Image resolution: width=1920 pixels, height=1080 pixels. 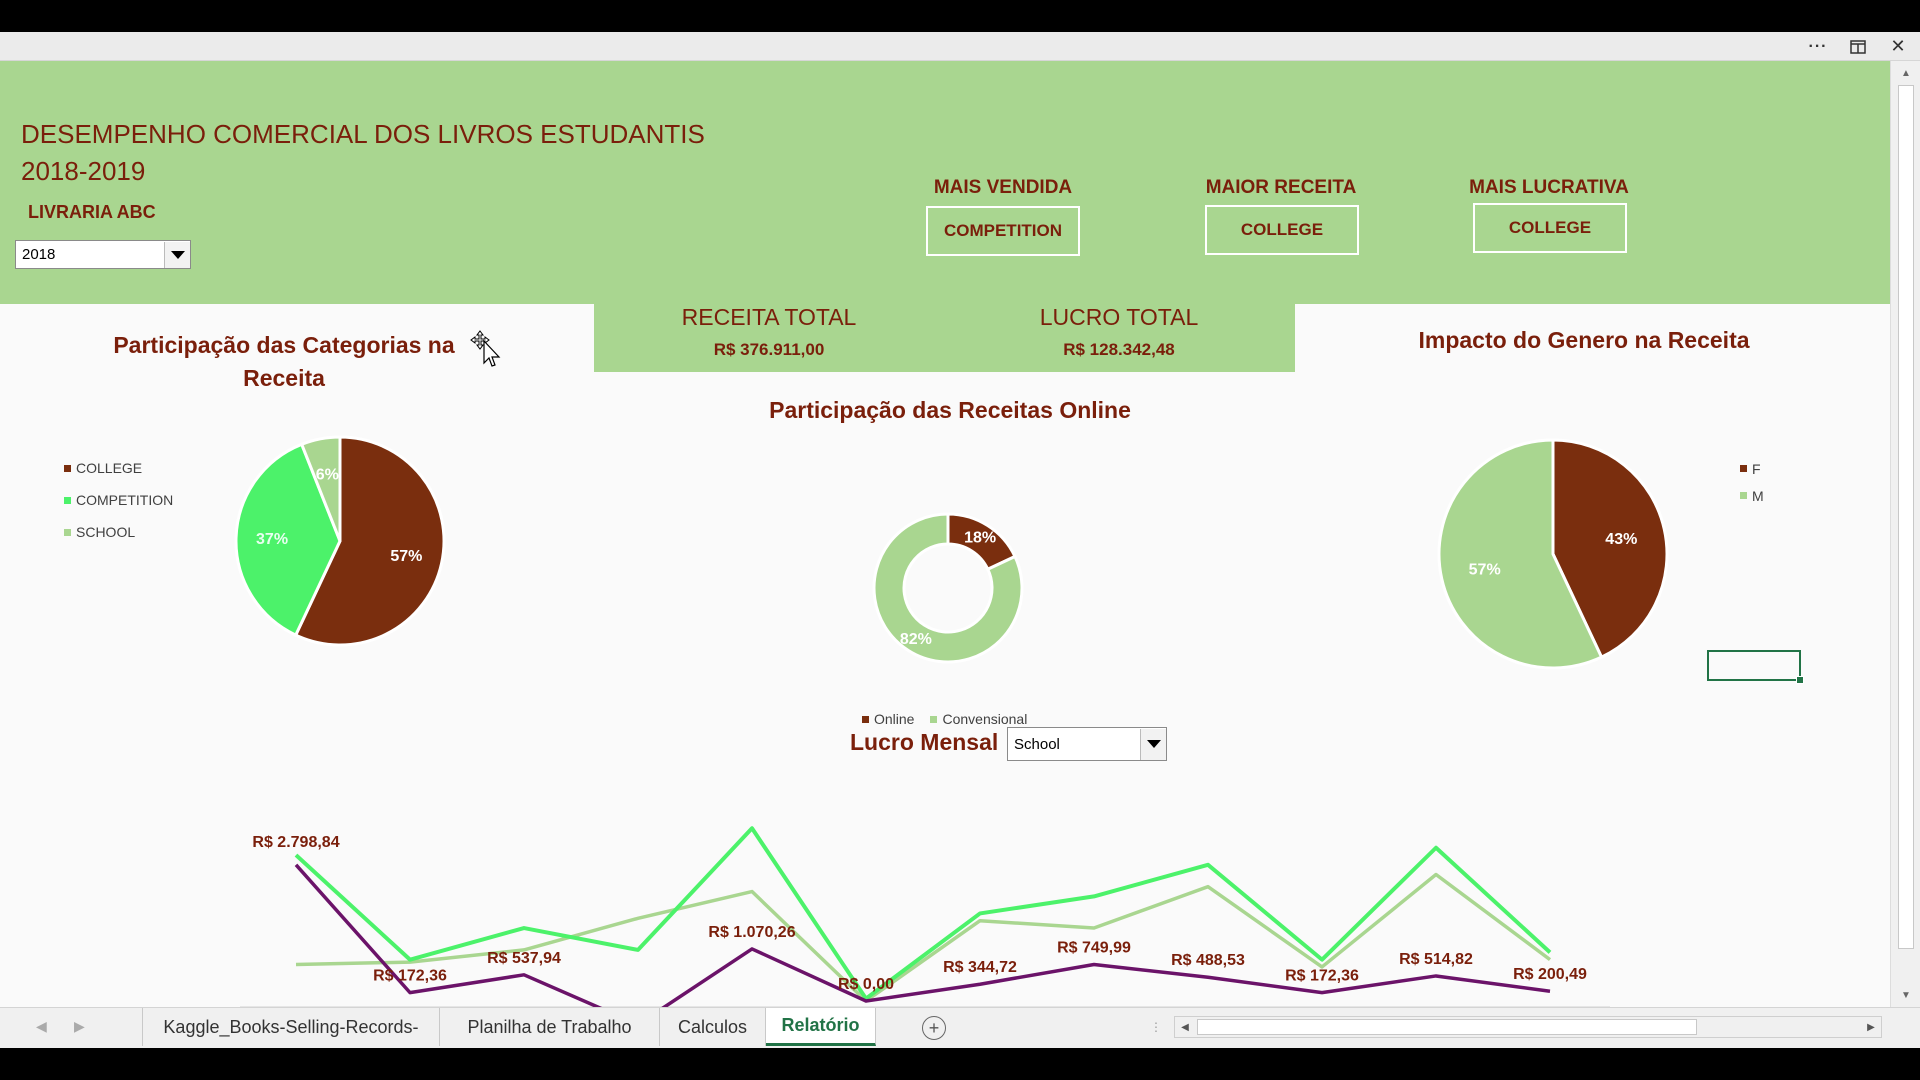 What do you see at coordinates (1208, 960) in the screenshot?
I see `data-label: R$ 488,53` at bounding box center [1208, 960].